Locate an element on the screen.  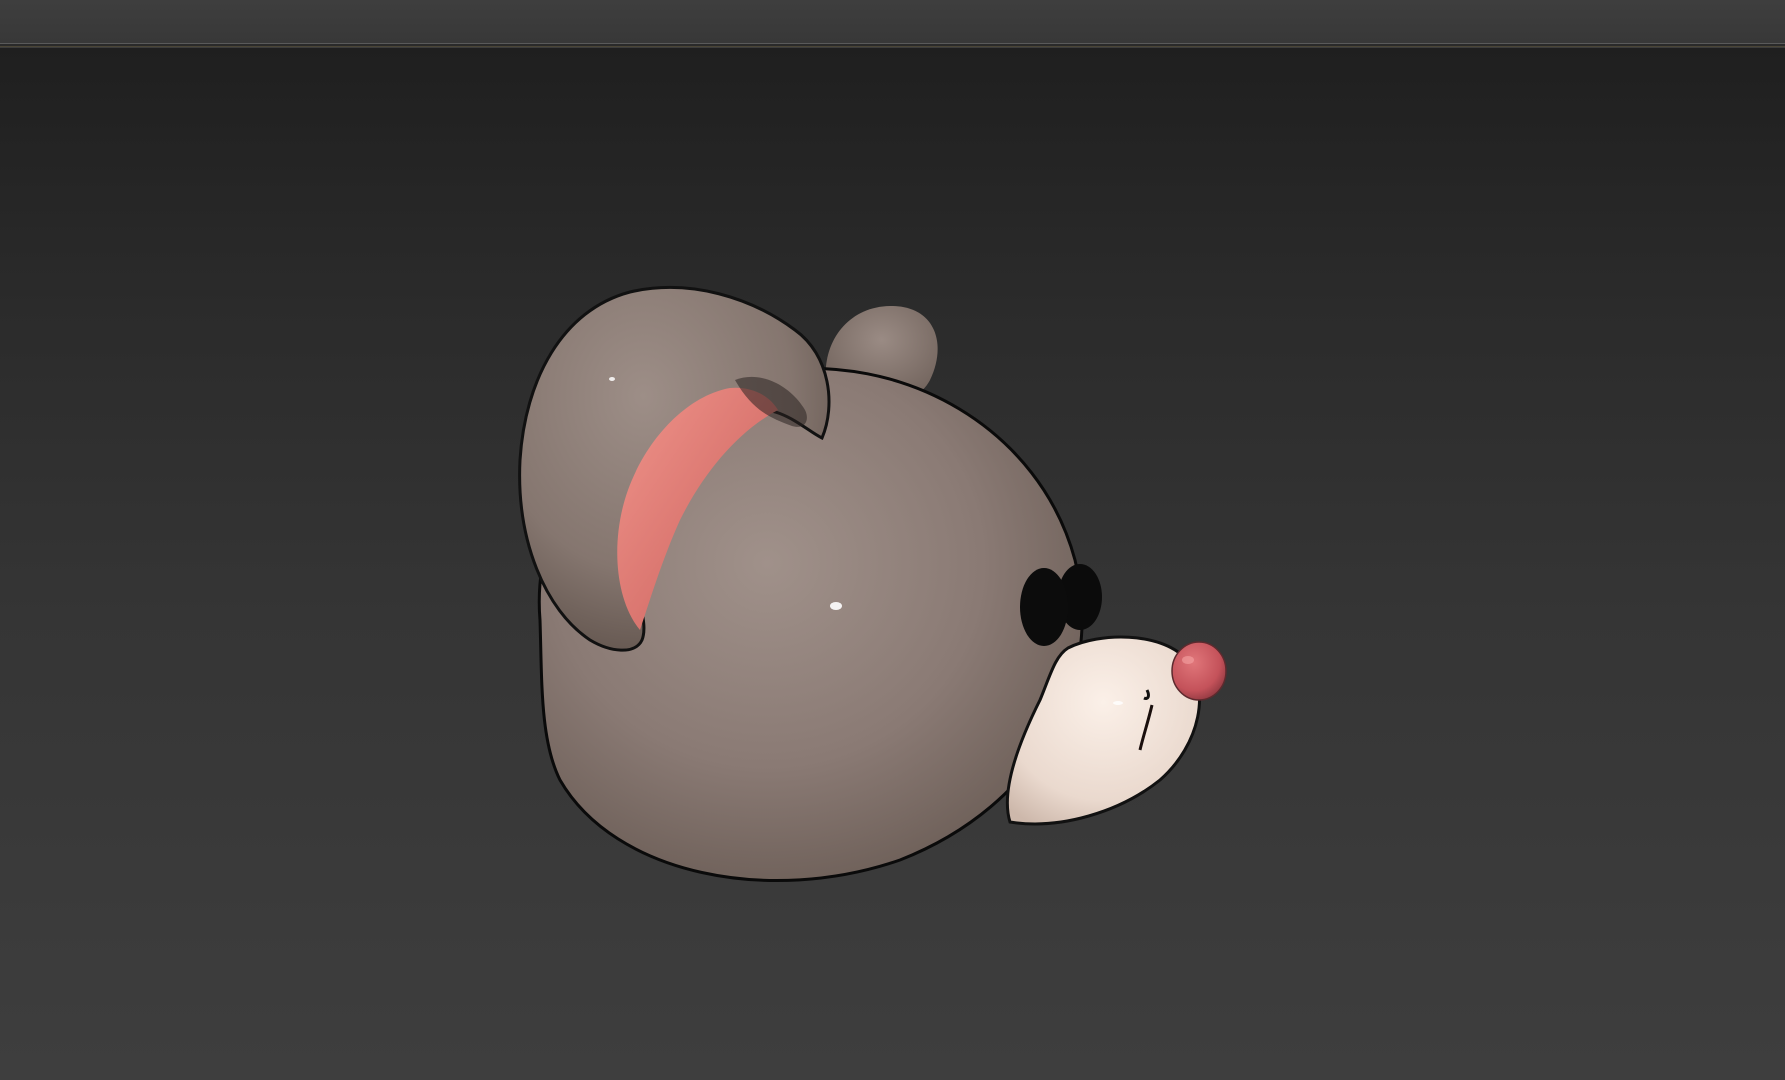
front-eye is located at coordinates (1044, 607).